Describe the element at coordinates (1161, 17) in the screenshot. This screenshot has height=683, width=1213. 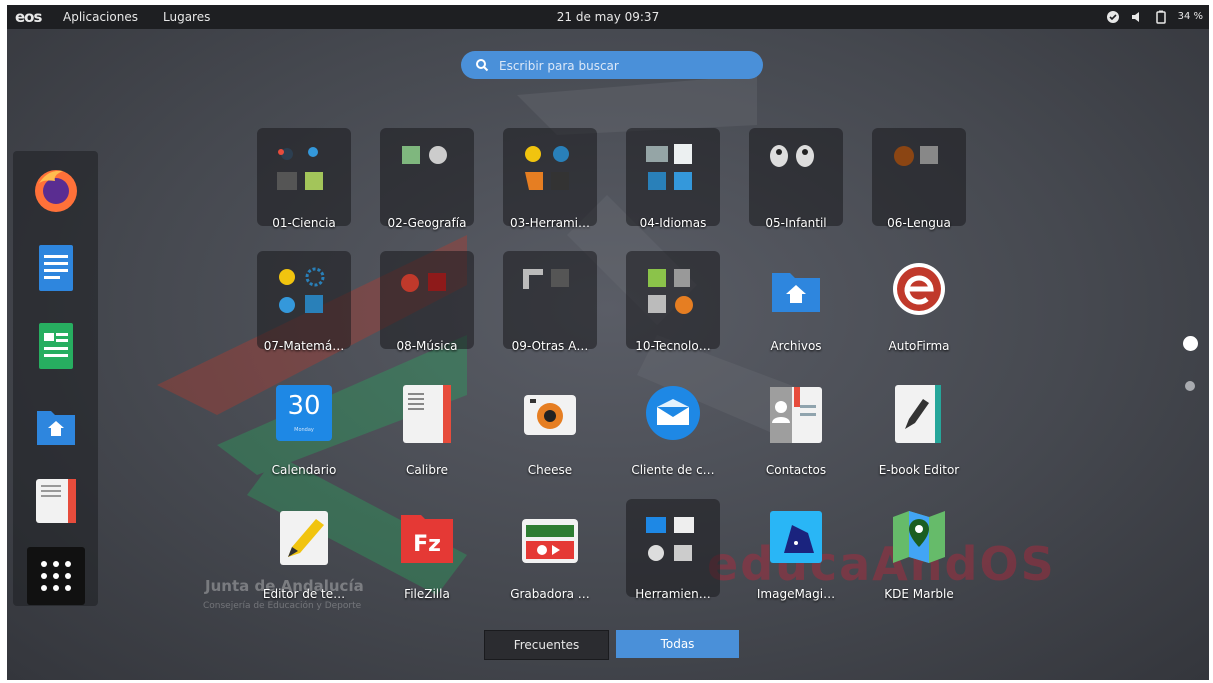
I see `battery-icon` at that location.